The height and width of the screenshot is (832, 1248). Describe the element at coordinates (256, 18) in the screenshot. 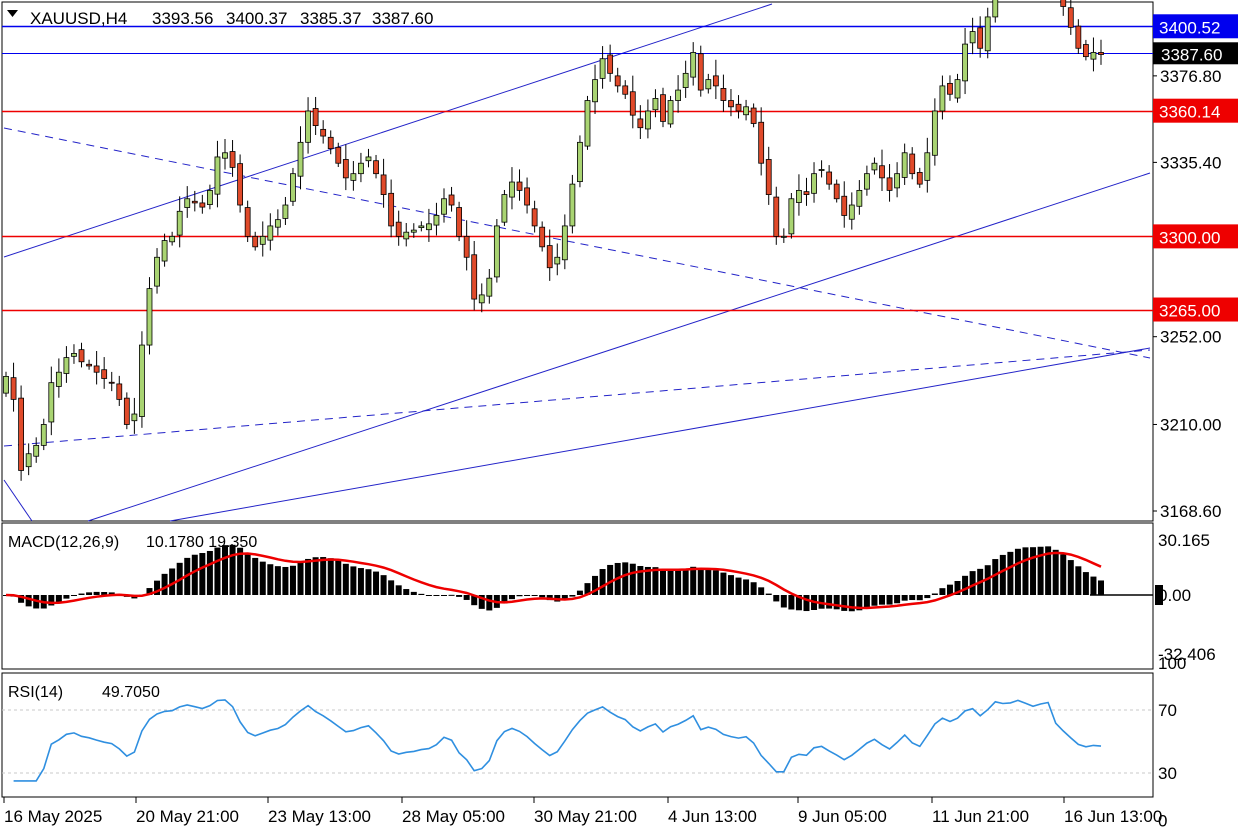

I see `ohlc-high: 3400.37` at that location.